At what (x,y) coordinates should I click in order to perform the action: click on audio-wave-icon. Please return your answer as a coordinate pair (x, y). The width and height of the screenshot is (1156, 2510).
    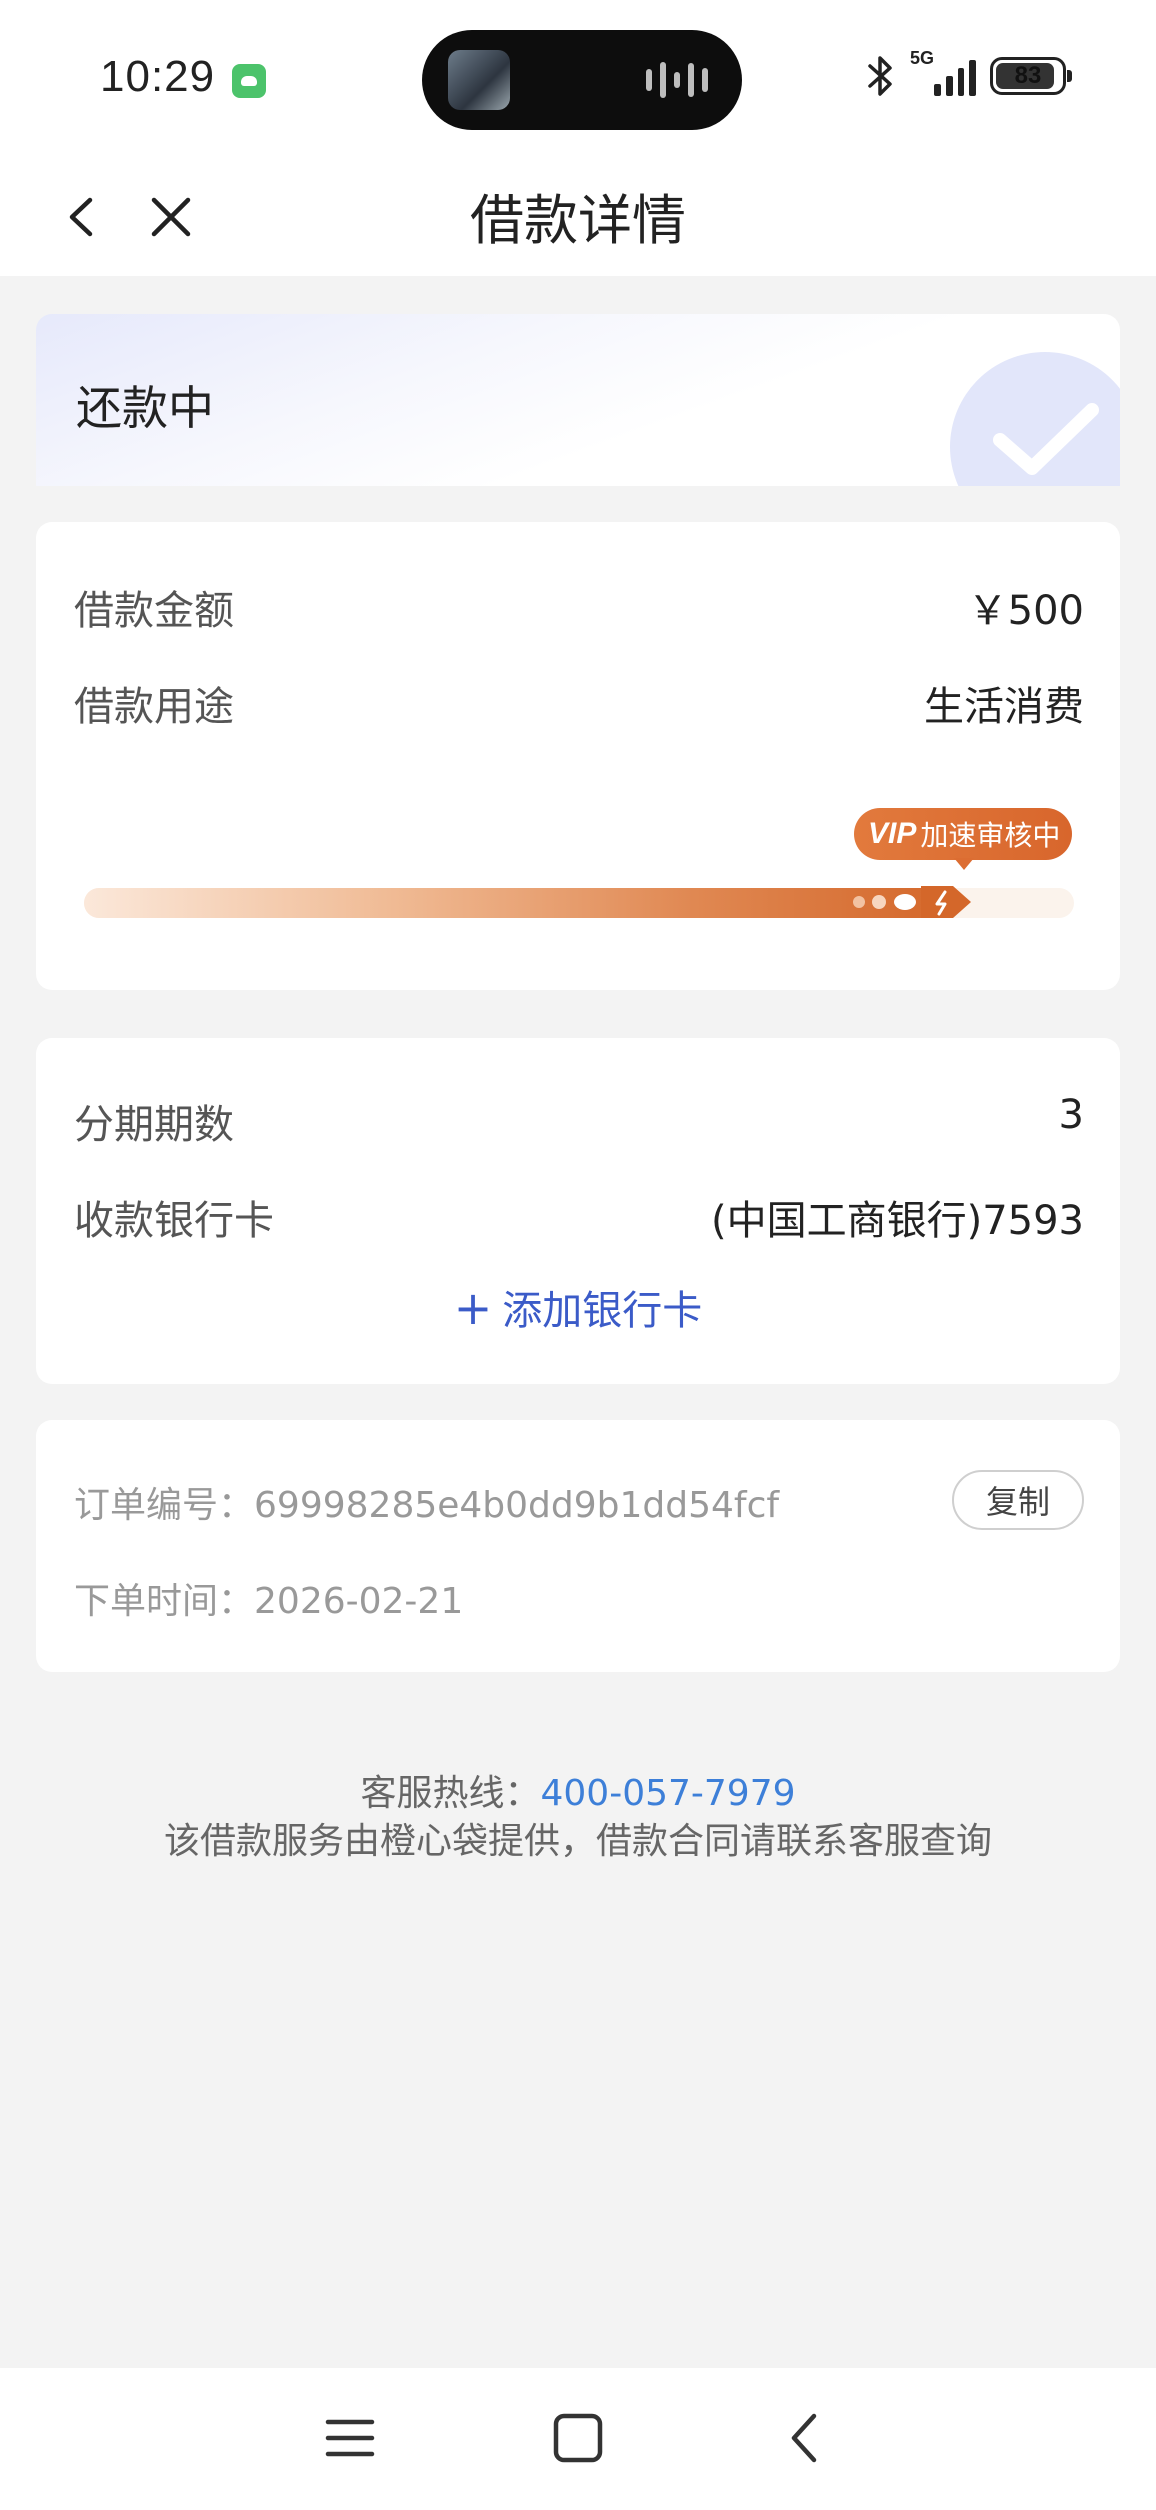
    Looking at the image, I should click on (677, 80).